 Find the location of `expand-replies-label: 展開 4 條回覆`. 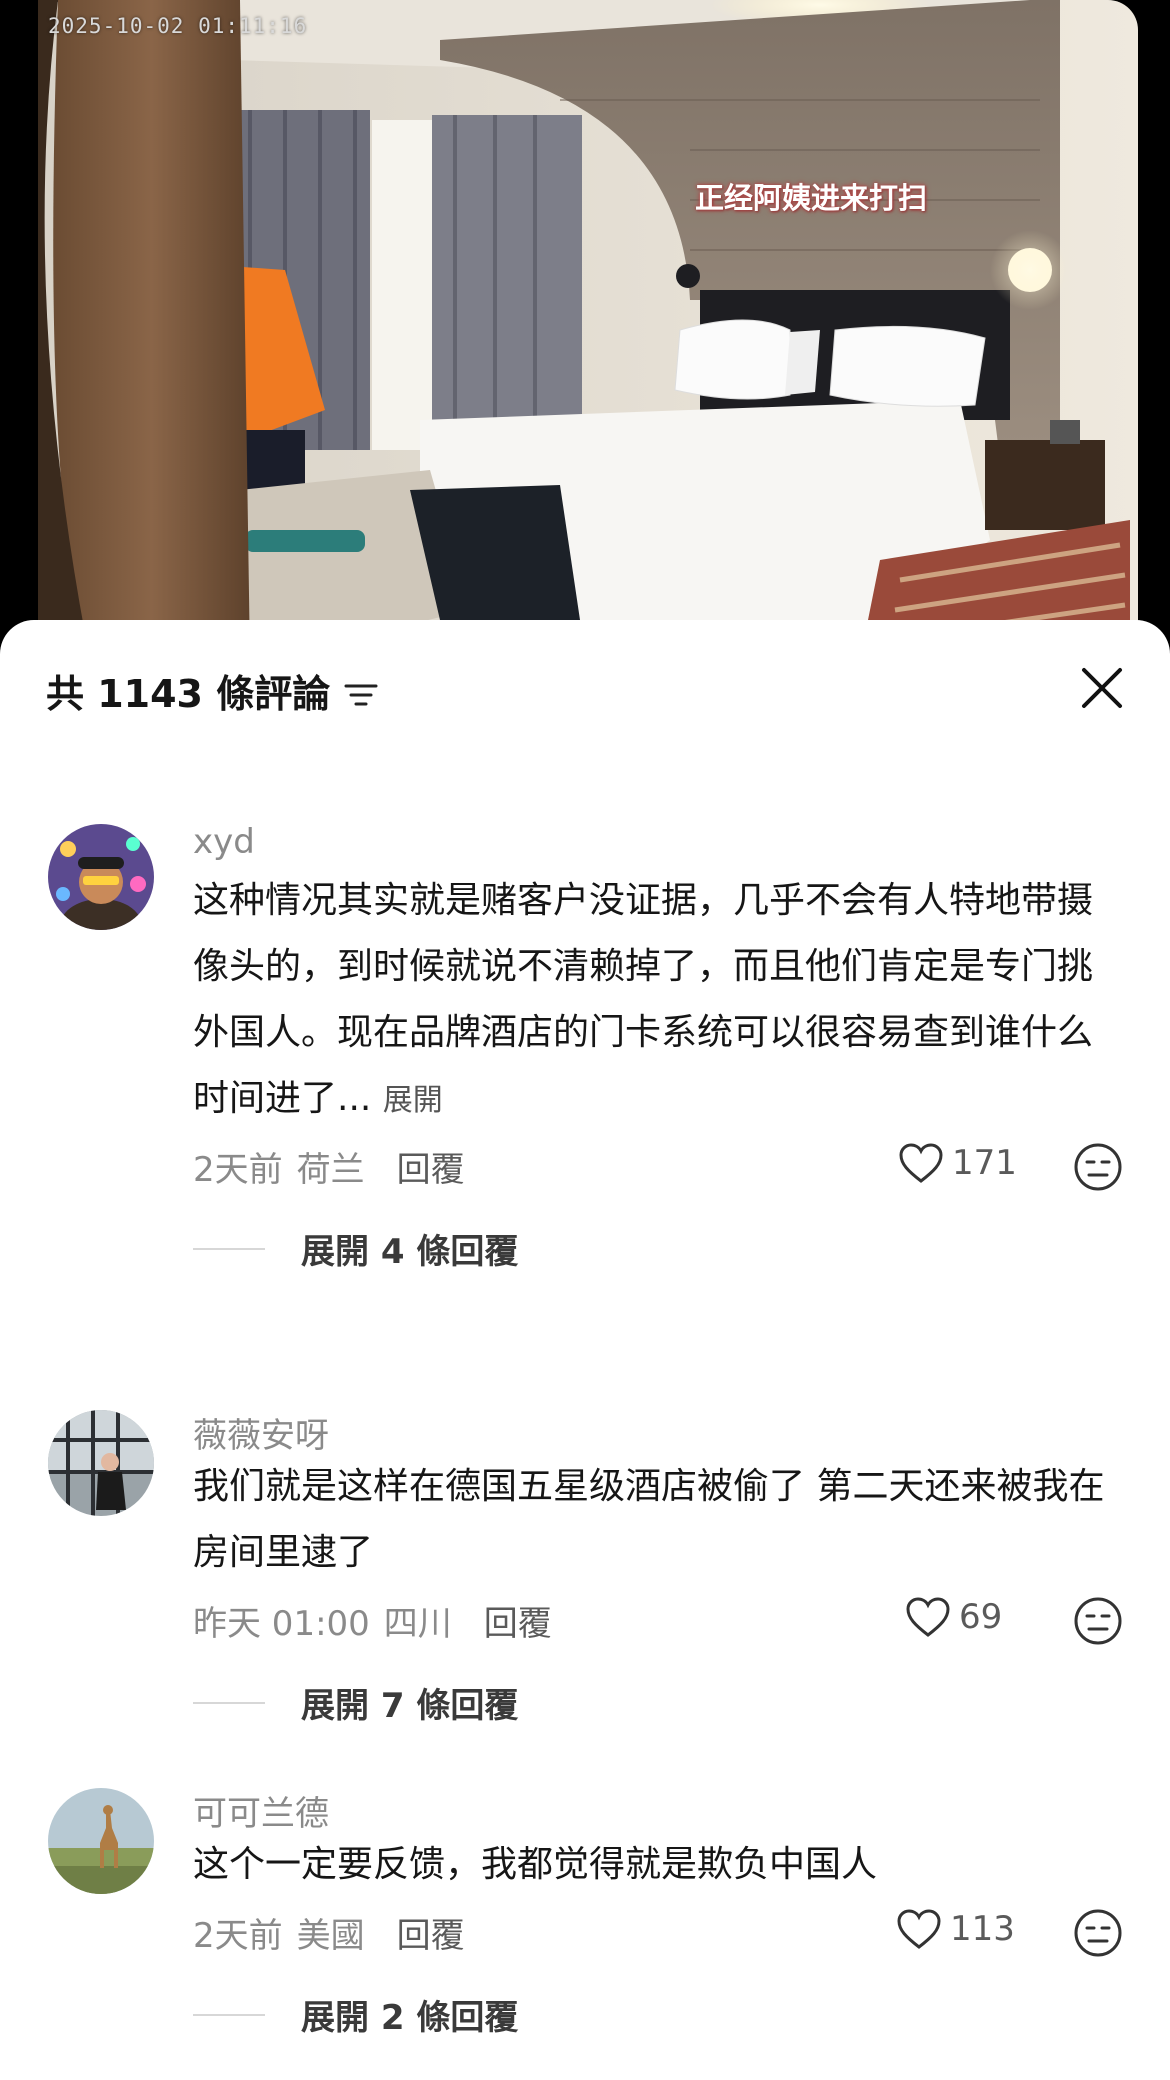

expand-replies-label: 展開 4 條回覆 is located at coordinates (410, 1252).